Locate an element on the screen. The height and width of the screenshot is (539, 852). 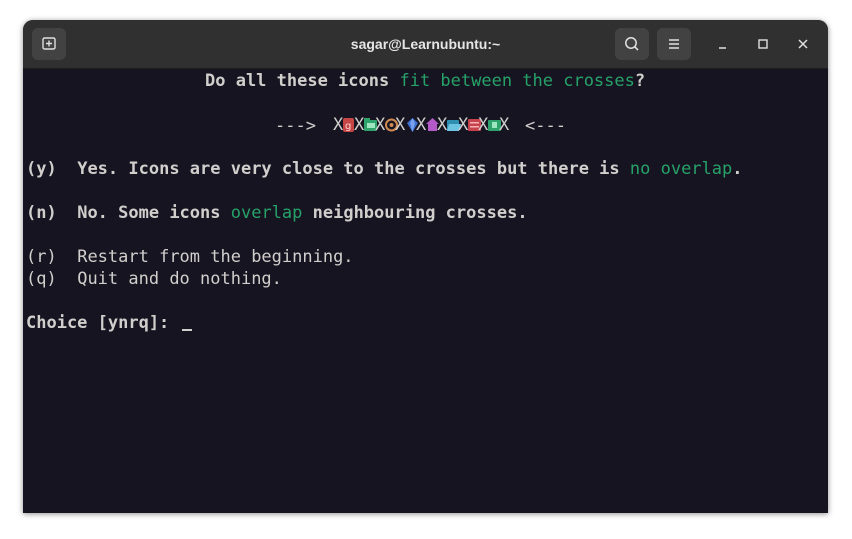
search-button is located at coordinates (632, 44).